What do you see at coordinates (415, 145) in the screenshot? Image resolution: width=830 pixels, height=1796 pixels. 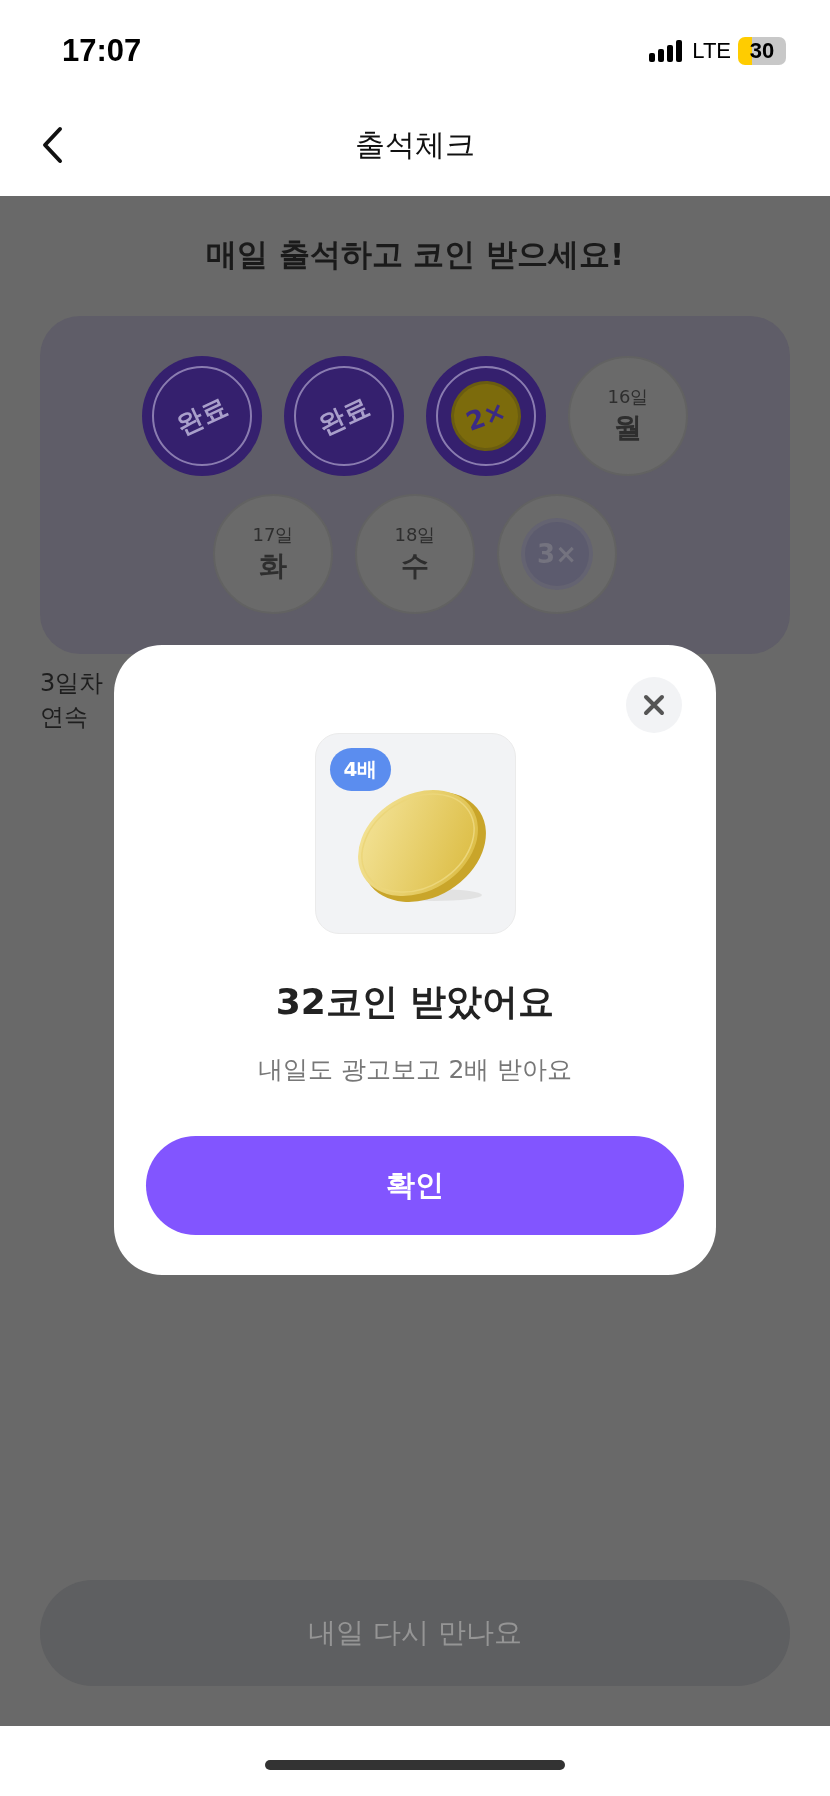 I see `screen-title: 출석체크` at bounding box center [415, 145].